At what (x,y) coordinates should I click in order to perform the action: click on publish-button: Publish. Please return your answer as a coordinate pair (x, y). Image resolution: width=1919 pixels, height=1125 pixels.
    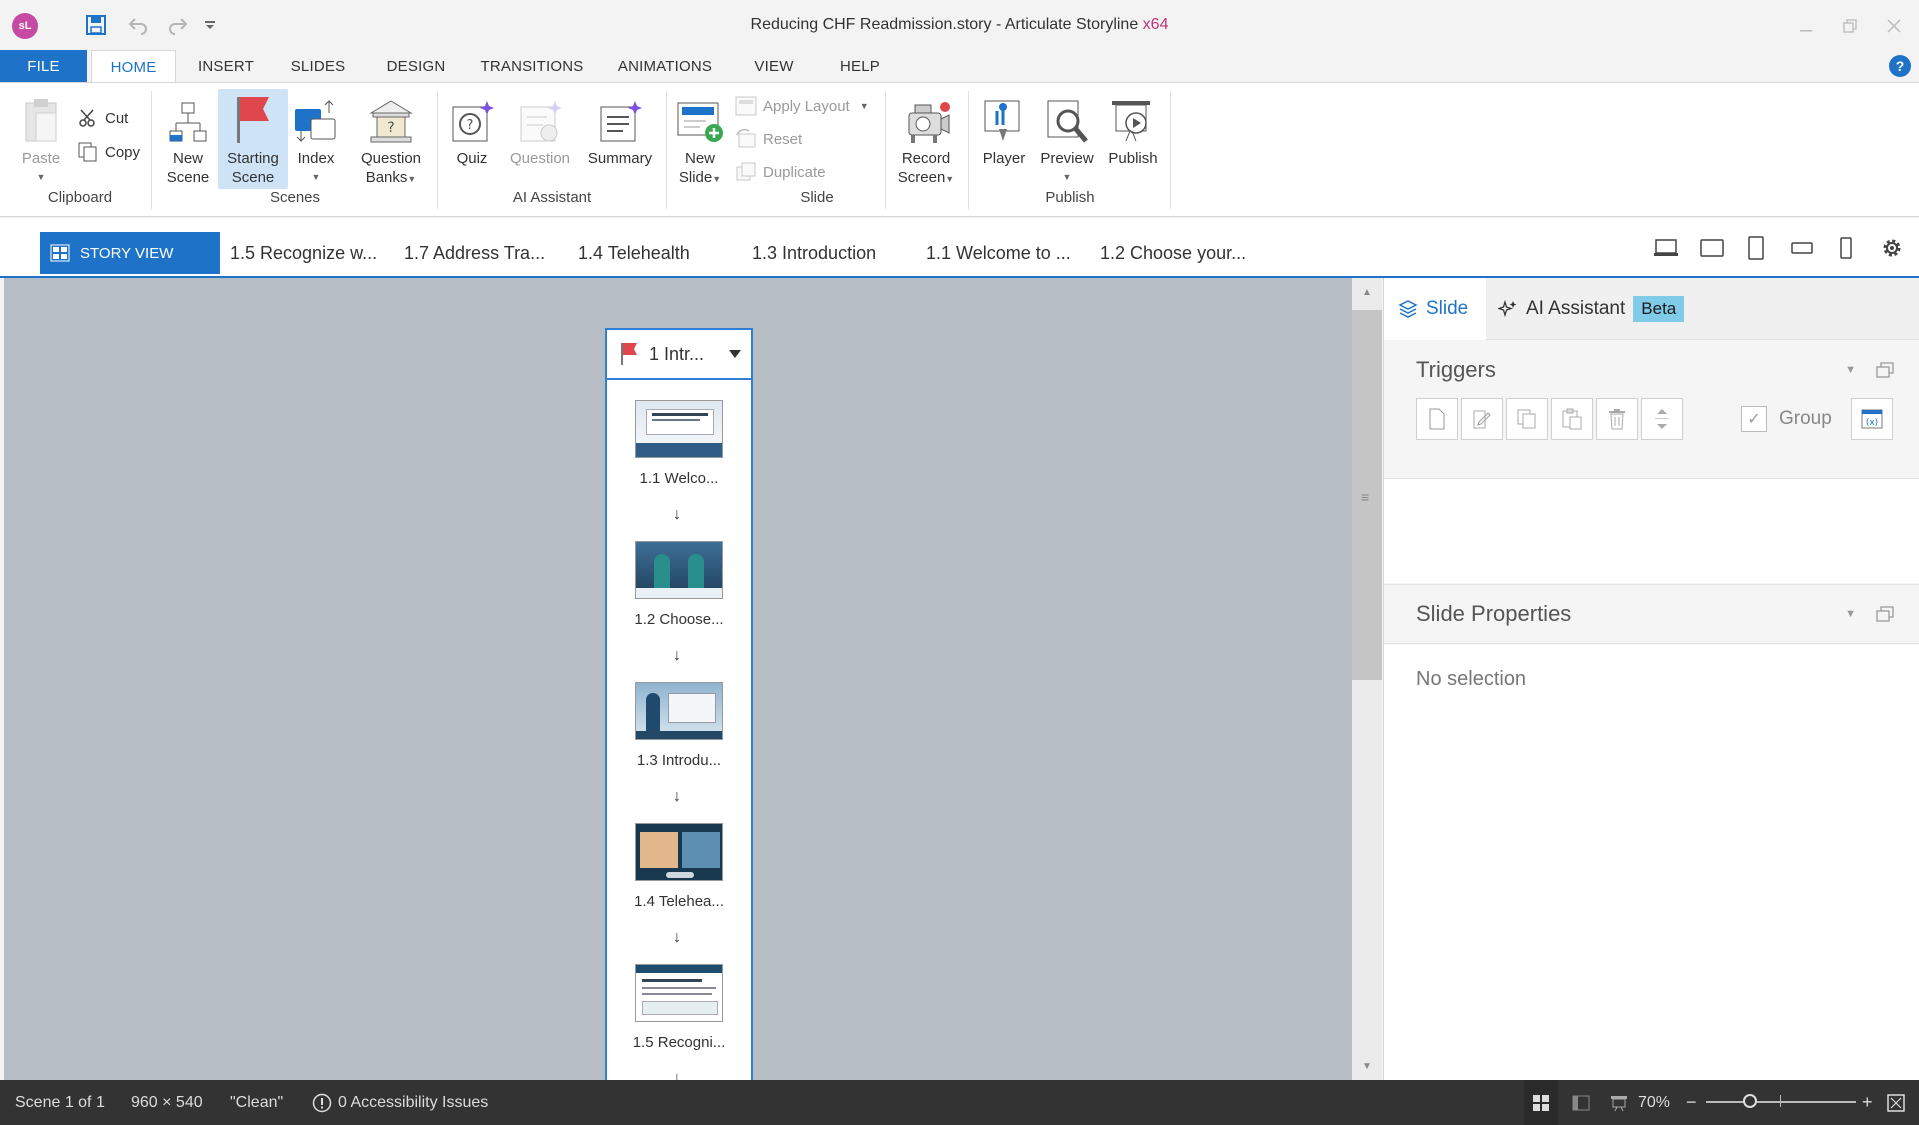
    Looking at the image, I should click on (1133, 130).